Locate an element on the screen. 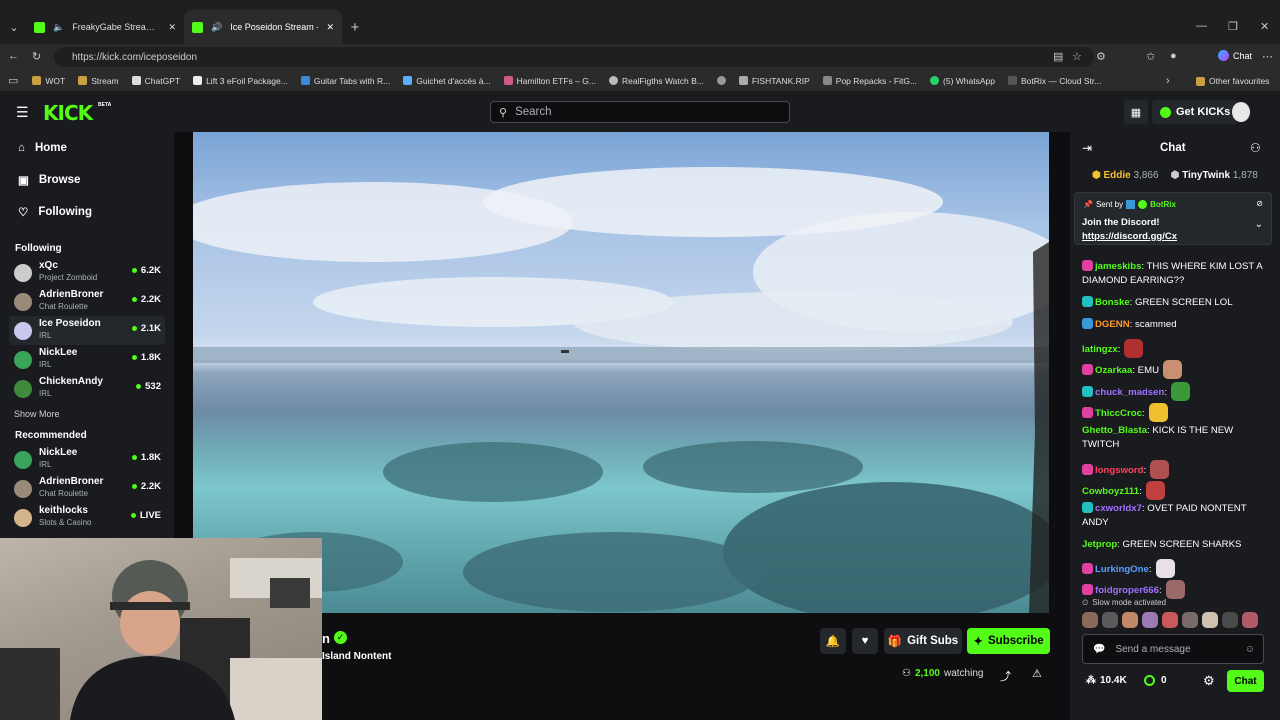 The image size is (1280, 720). bookmarks-manager-icon: ▭ is located at coordinates (13, 80).